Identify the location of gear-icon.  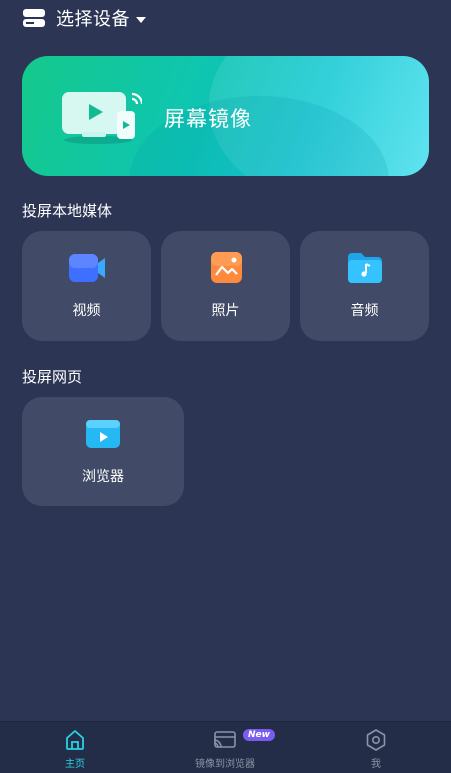
(376, 740).